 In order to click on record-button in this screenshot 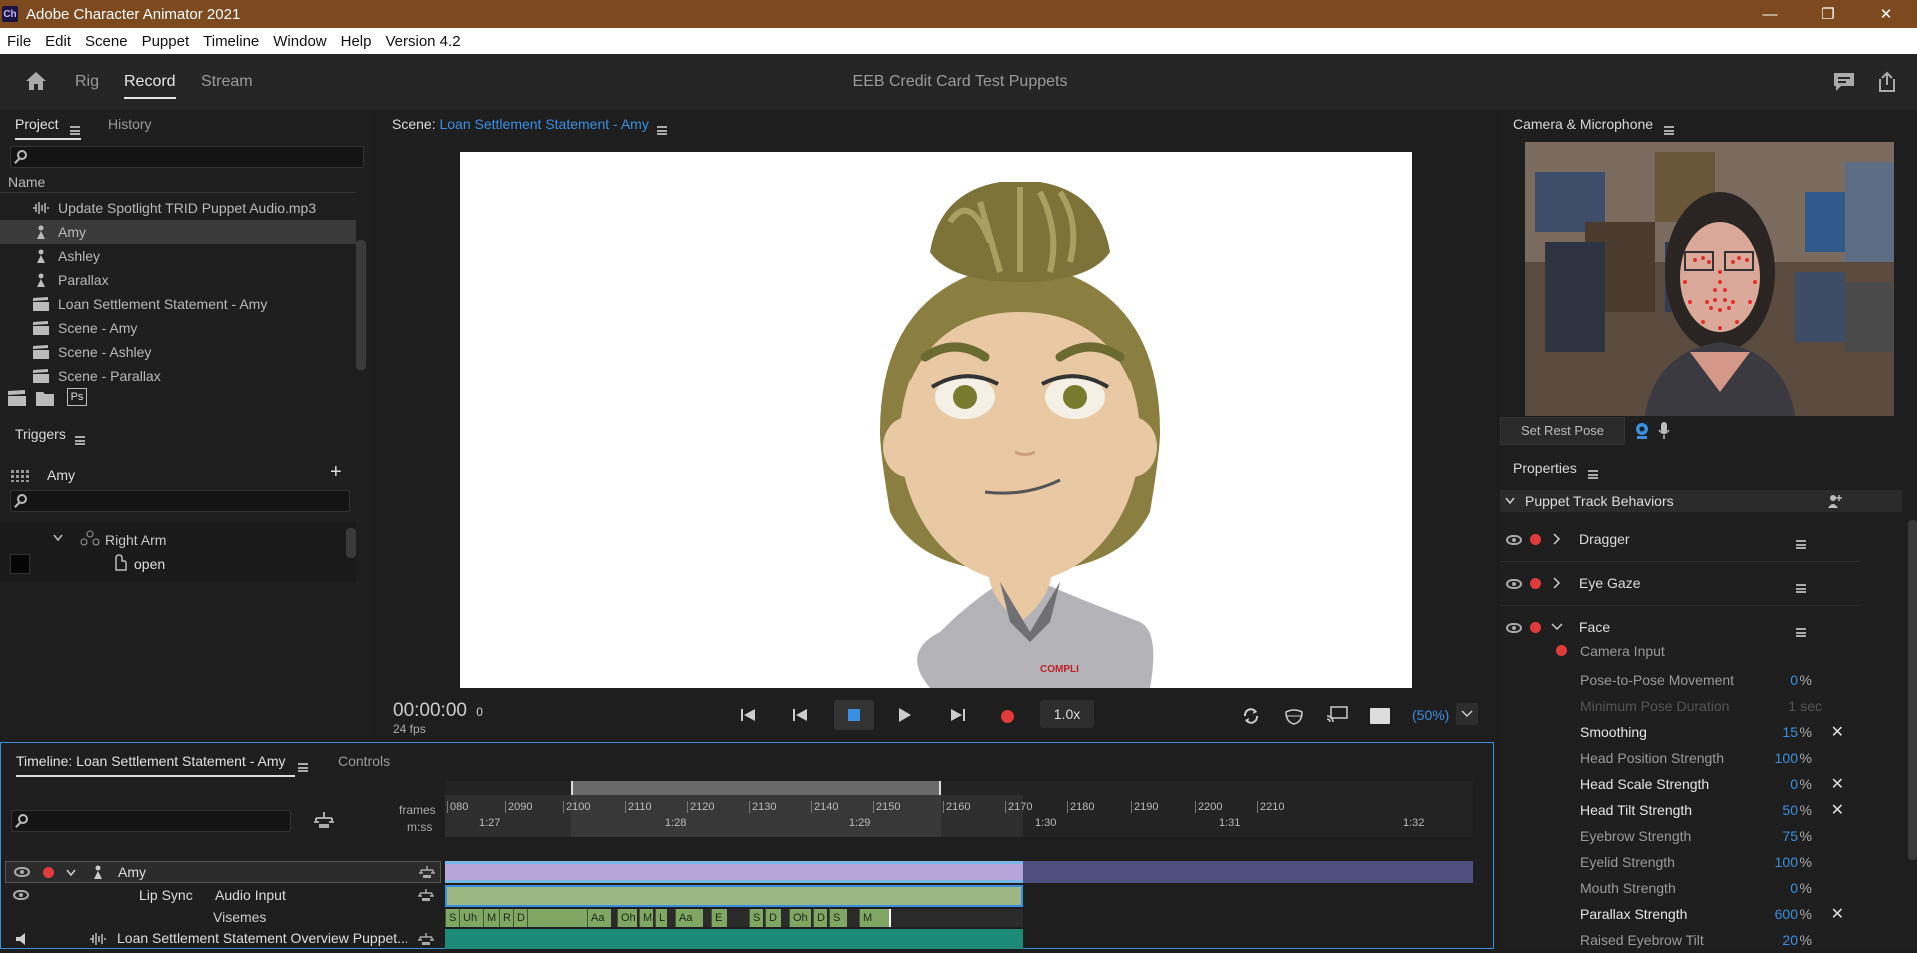, I will do `click(1007, 716)`.